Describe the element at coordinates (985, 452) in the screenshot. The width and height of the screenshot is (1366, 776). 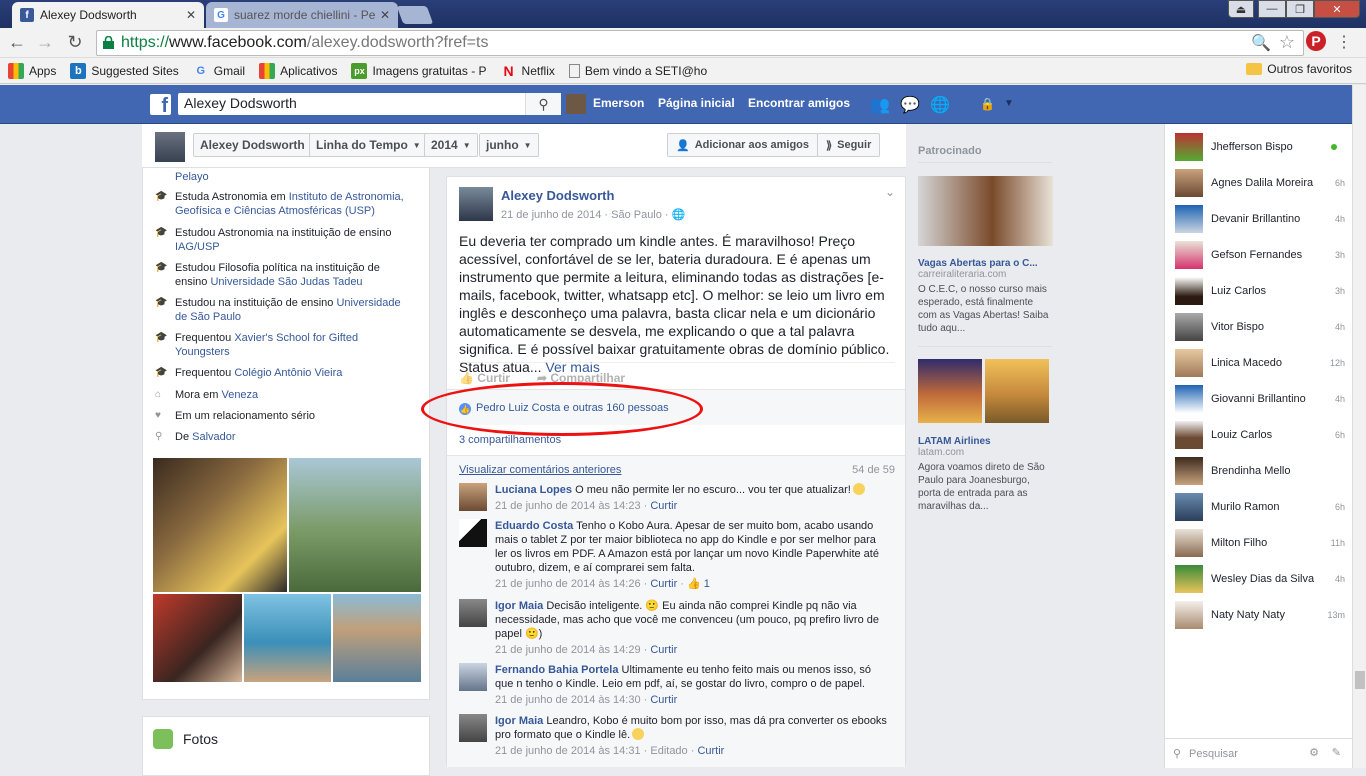
I see `ad-domain: latam.com` at that location.